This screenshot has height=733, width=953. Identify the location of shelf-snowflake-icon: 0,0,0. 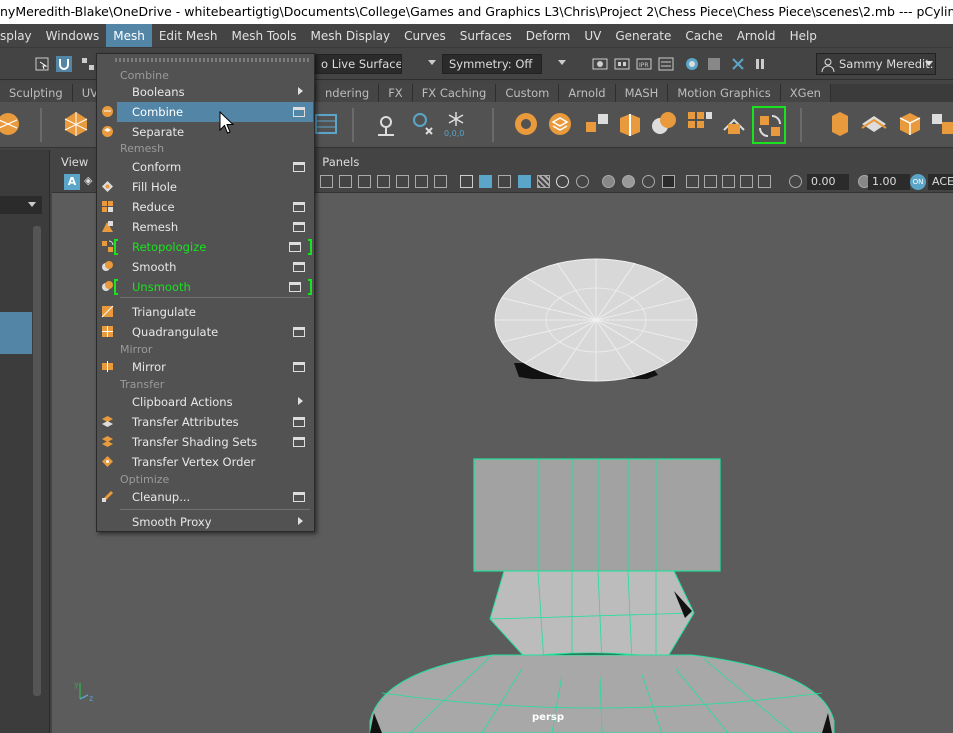
(456, 124).